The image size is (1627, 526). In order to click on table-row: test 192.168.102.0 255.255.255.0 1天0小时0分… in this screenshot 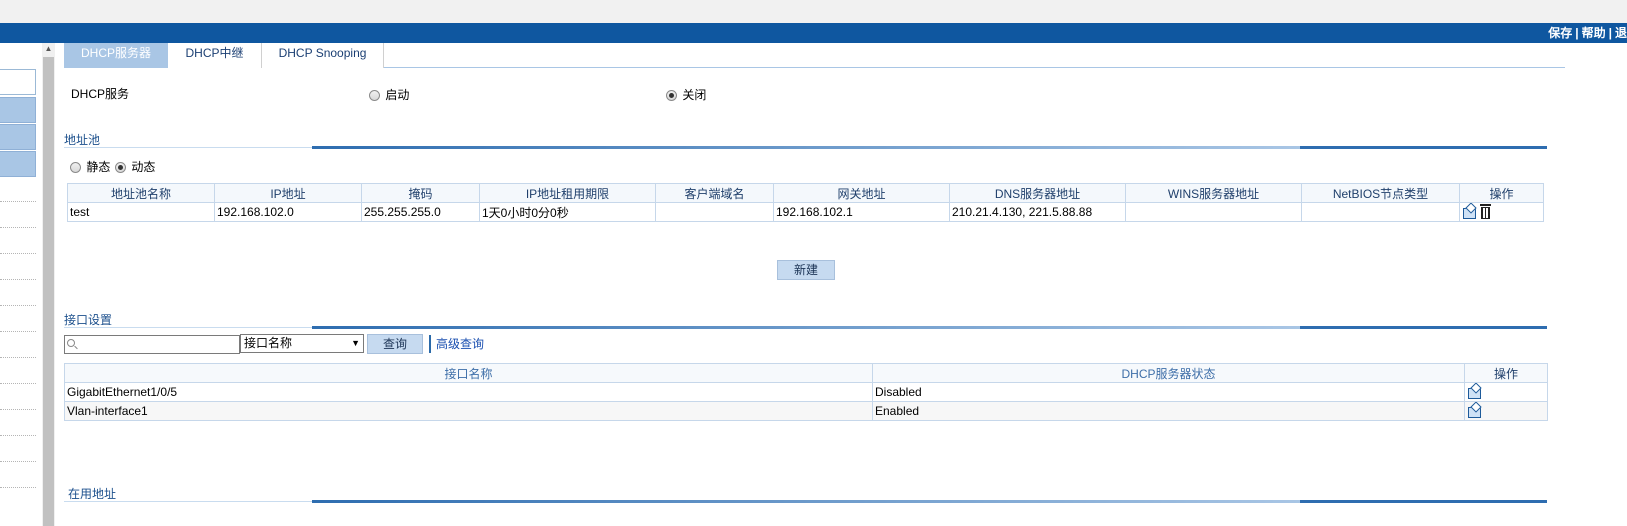, I will do `click(805, 212)`.